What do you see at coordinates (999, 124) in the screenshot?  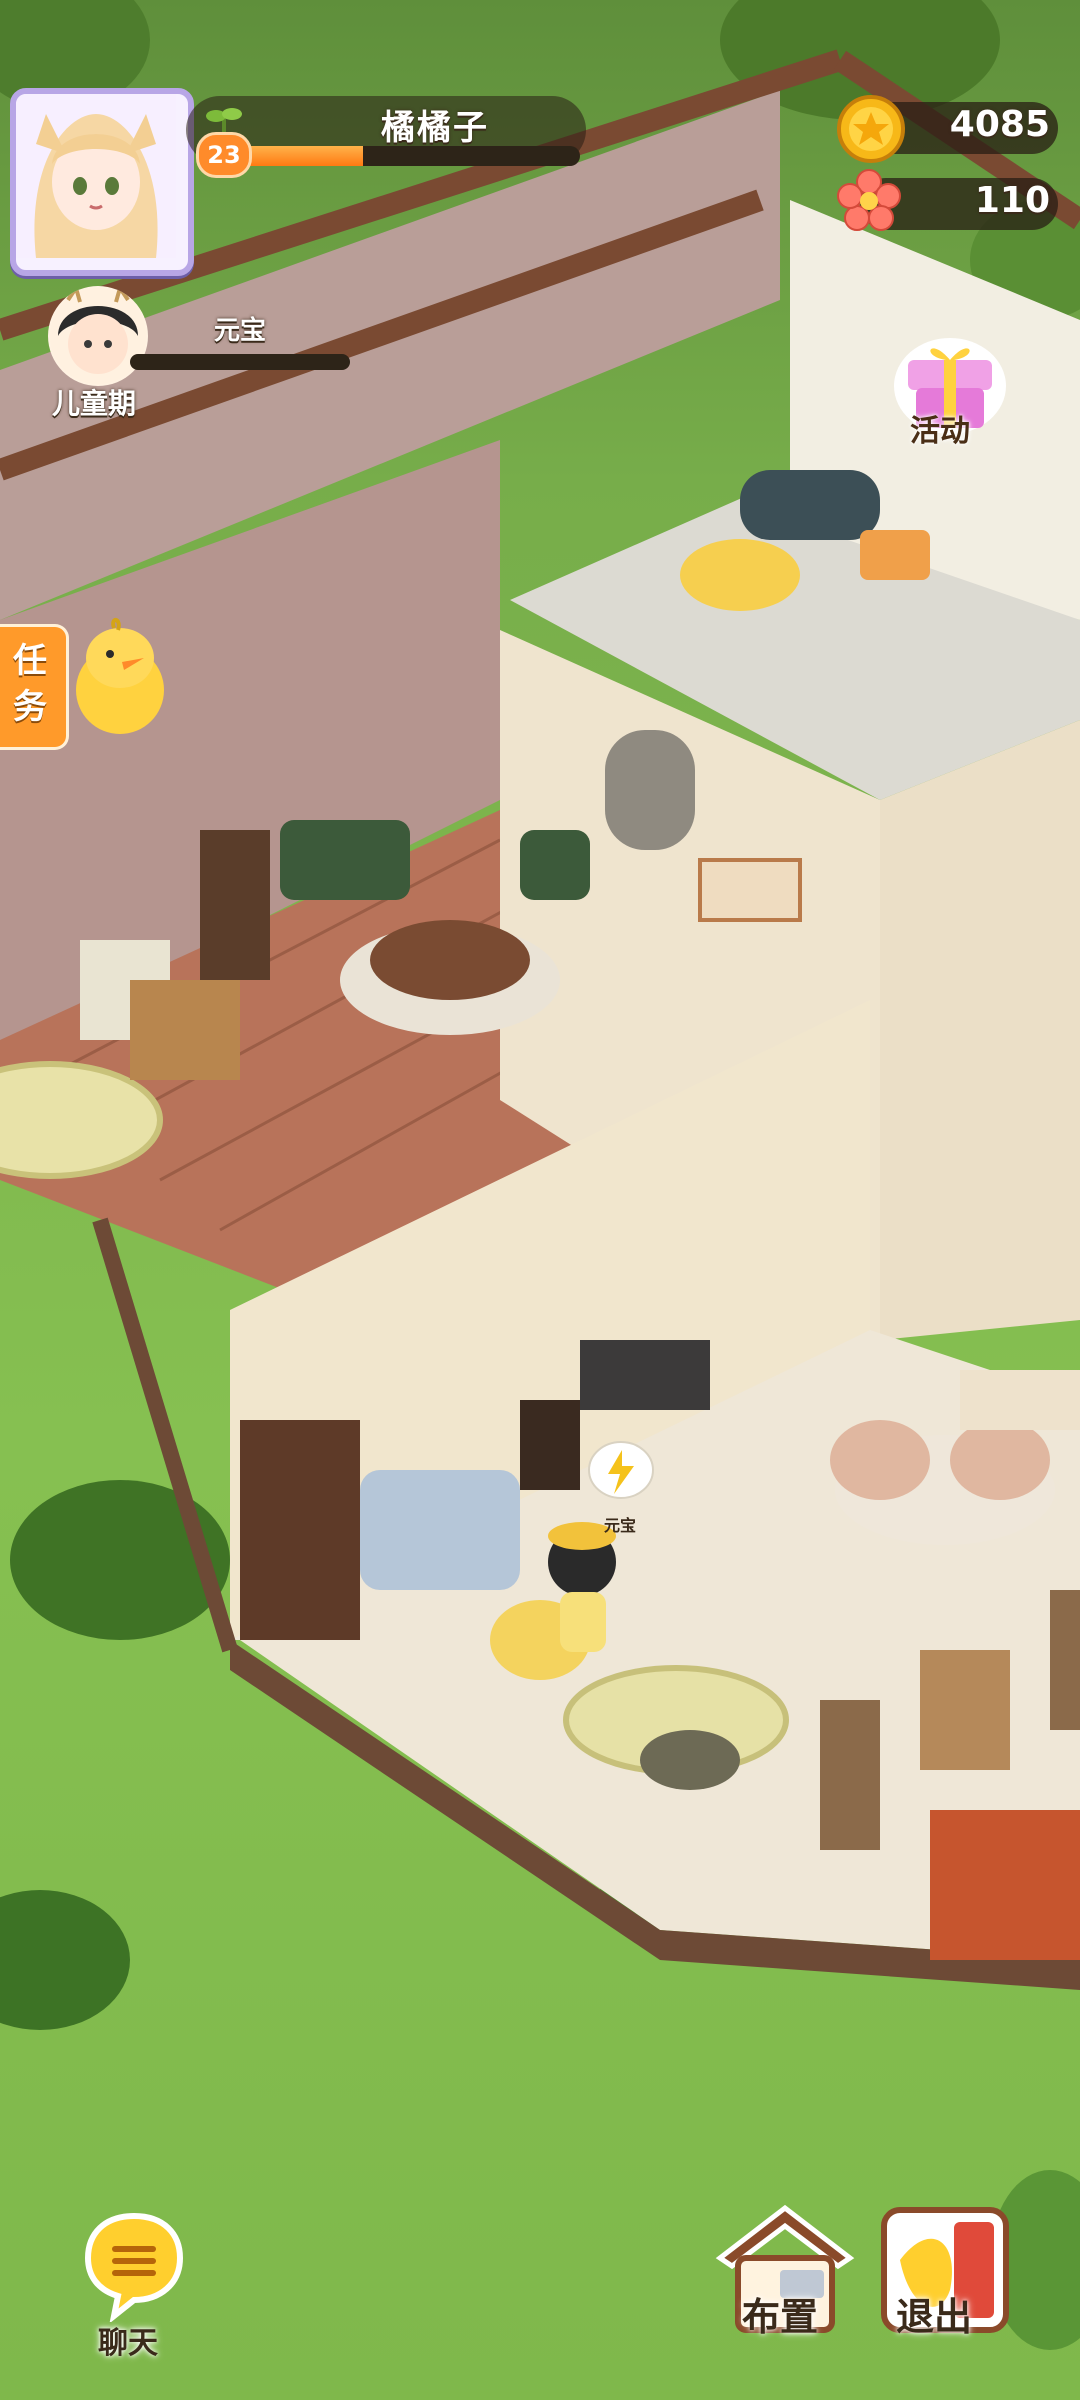 I see `gold-value: 4085` at bounding box center [999, 124].